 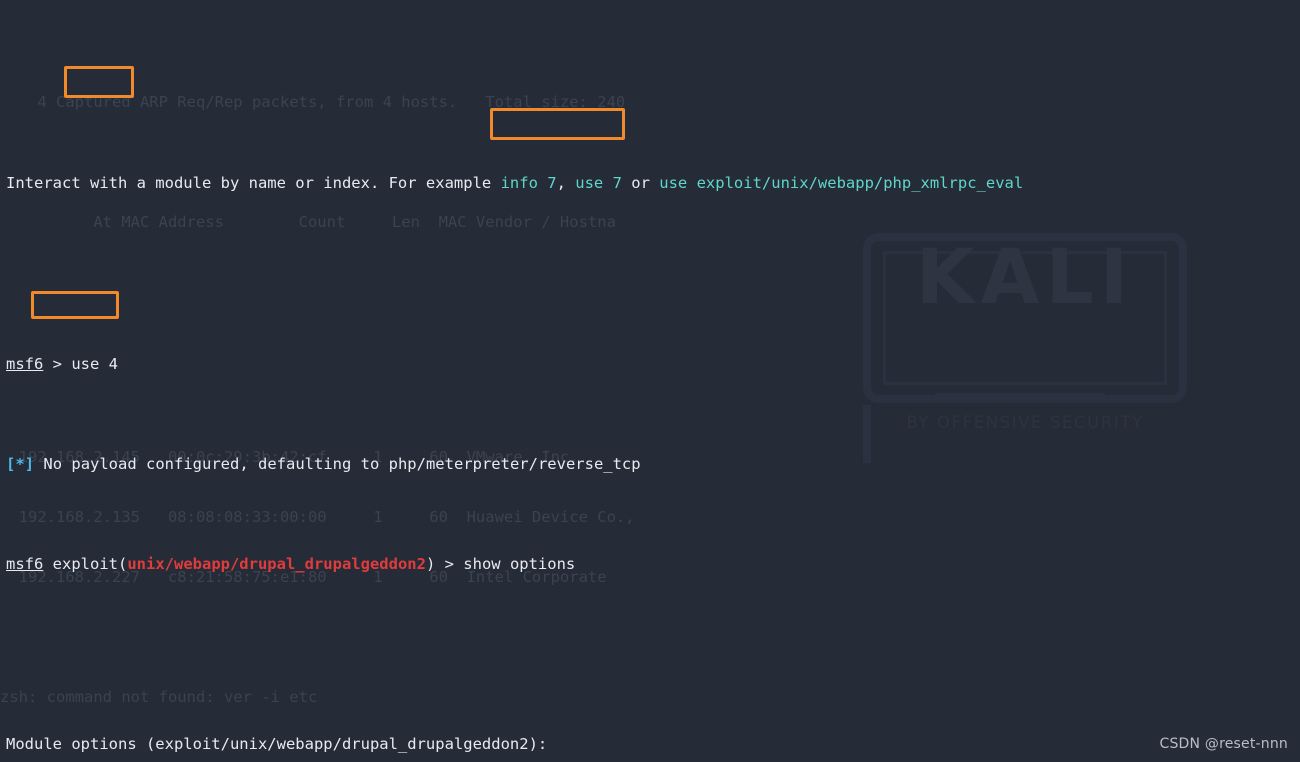 What do you see at coordinates (1223, 744) in the screenshot?
I see `csdn-watermark: CSDN @reset-nnn` at bounding box center [1223, 744].